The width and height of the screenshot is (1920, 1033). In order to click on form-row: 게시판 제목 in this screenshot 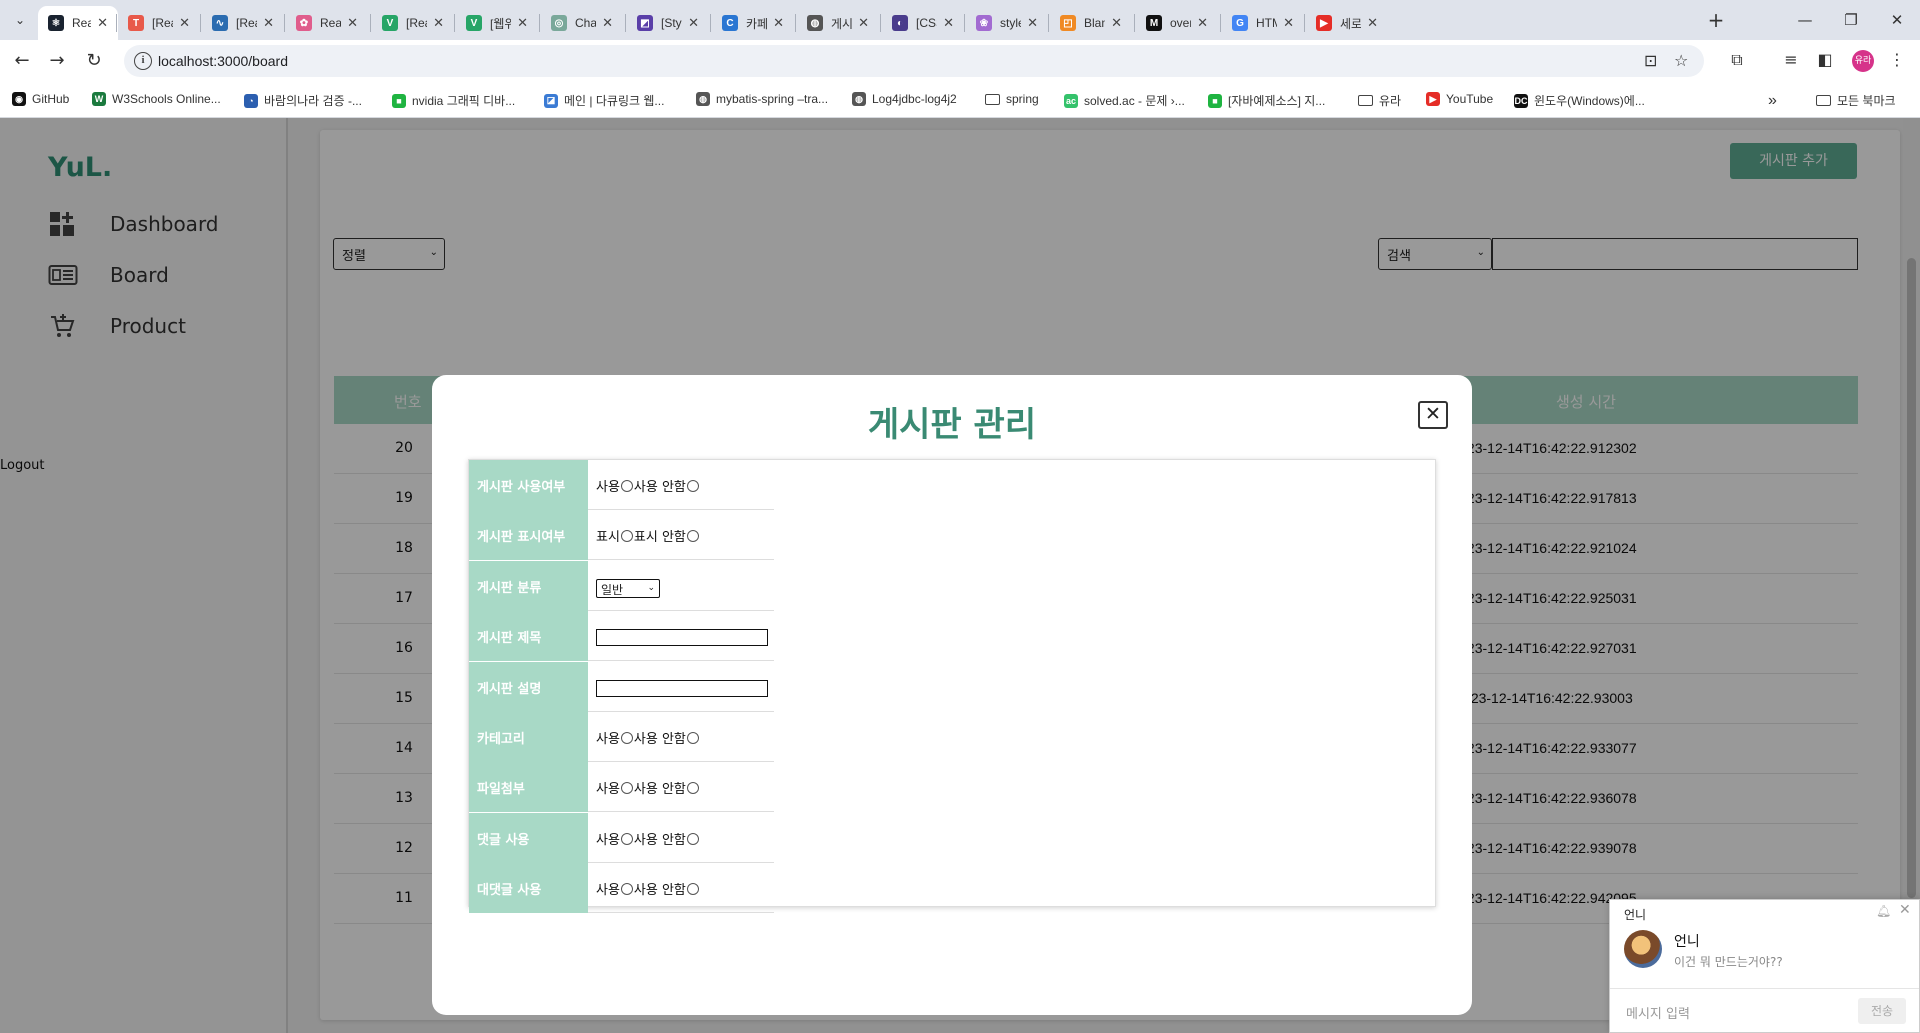, I will do `click(621, 636)`.